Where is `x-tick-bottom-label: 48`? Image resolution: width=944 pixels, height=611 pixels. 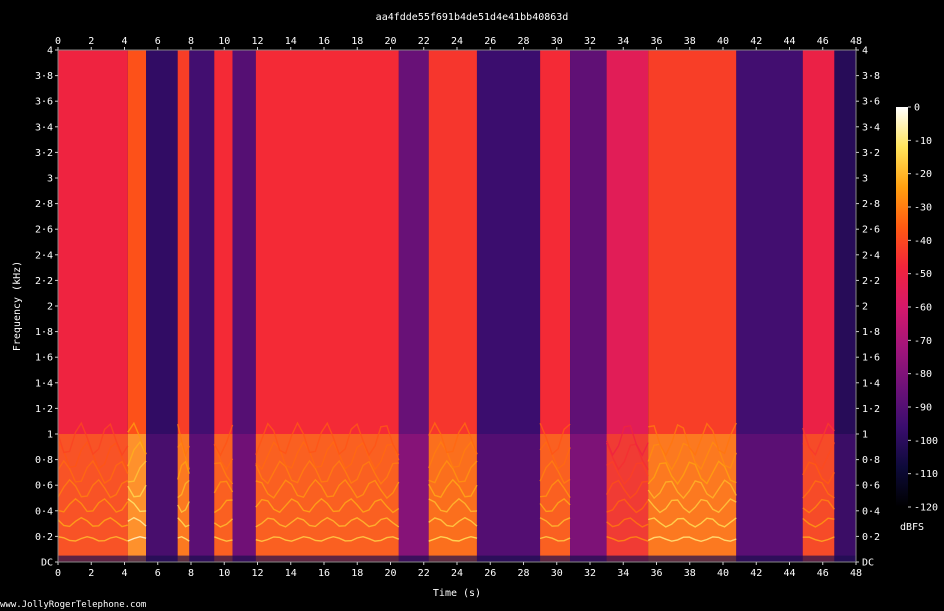 x-tick-bottom-label: 48 is located at coordinates (856, 573).